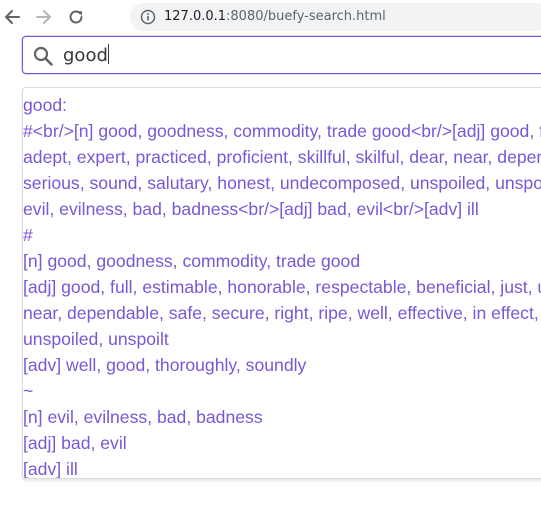  Describe the element at coordinates (281, 55) in the screenshot. I see `search-field: good` at that location.